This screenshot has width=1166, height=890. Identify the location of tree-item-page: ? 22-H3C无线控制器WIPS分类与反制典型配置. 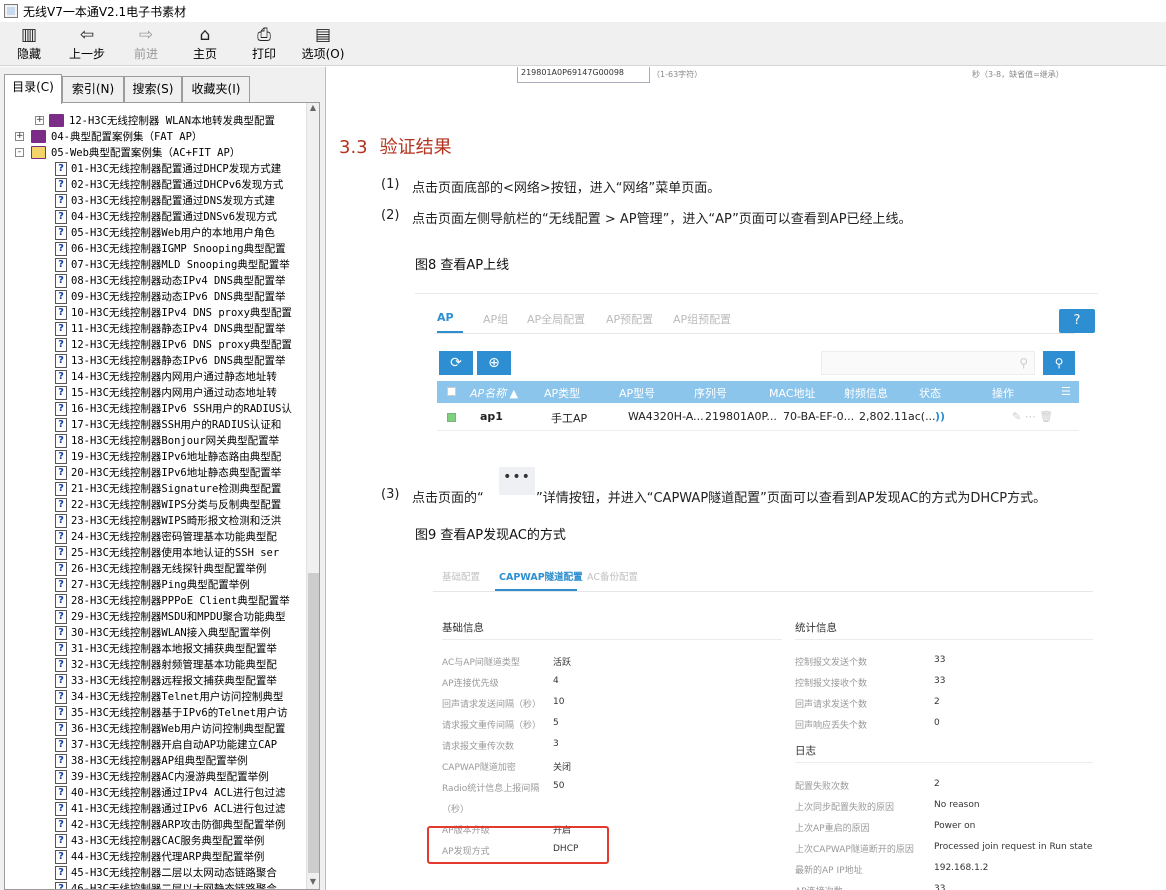
(150, 505).